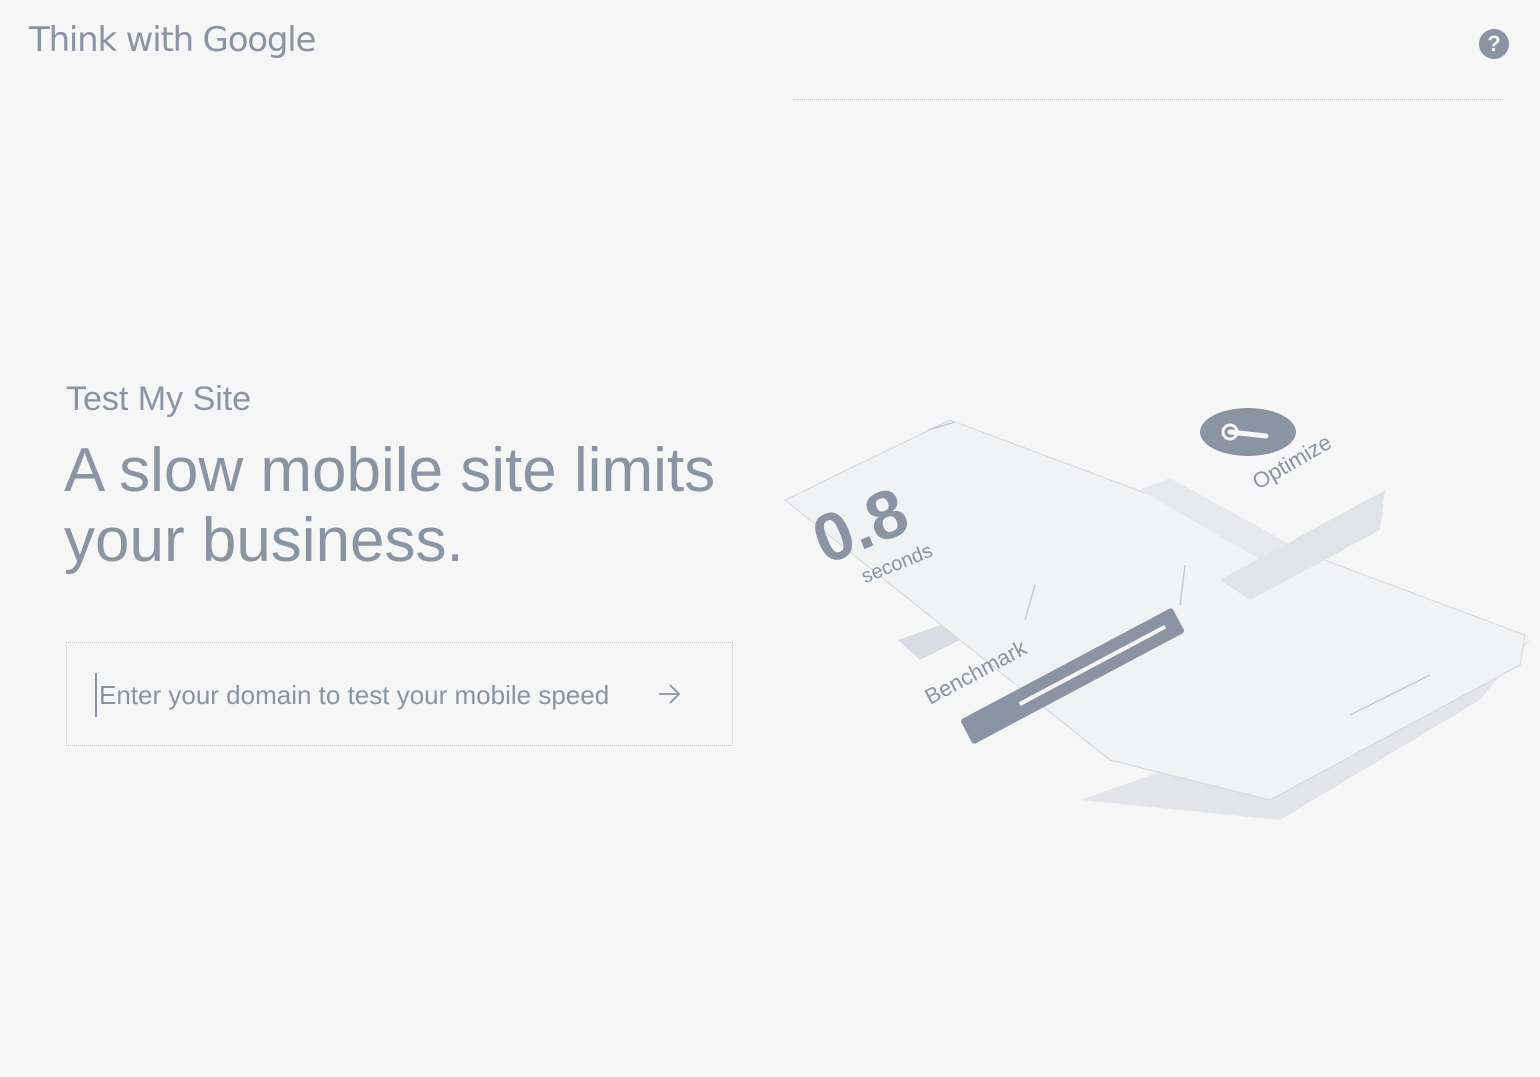 This screenshot has height=1077, width=1540. I want to click on question-circle-icon: ?, so click(1494, 43).